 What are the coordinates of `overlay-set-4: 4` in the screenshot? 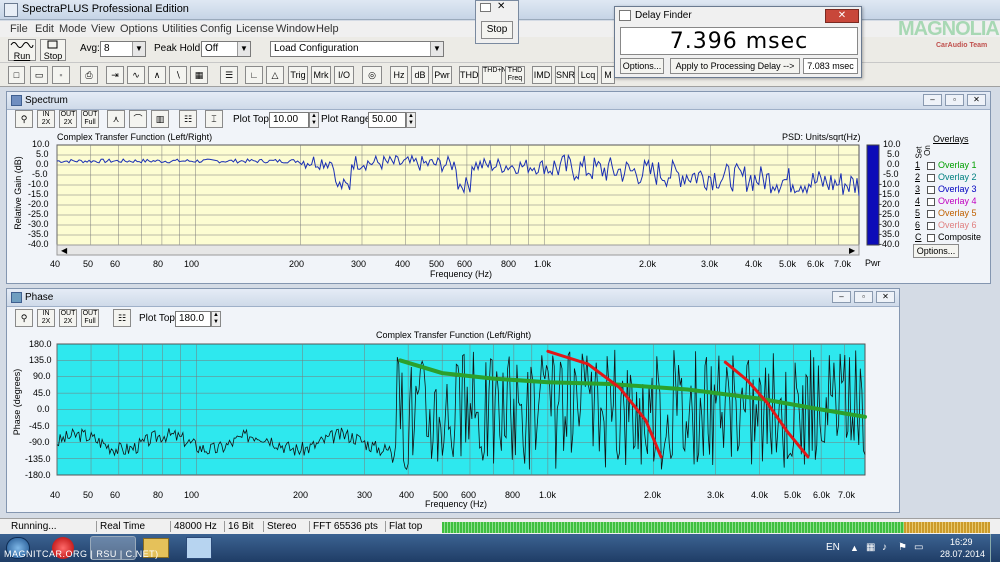 It's located at (917, 201).